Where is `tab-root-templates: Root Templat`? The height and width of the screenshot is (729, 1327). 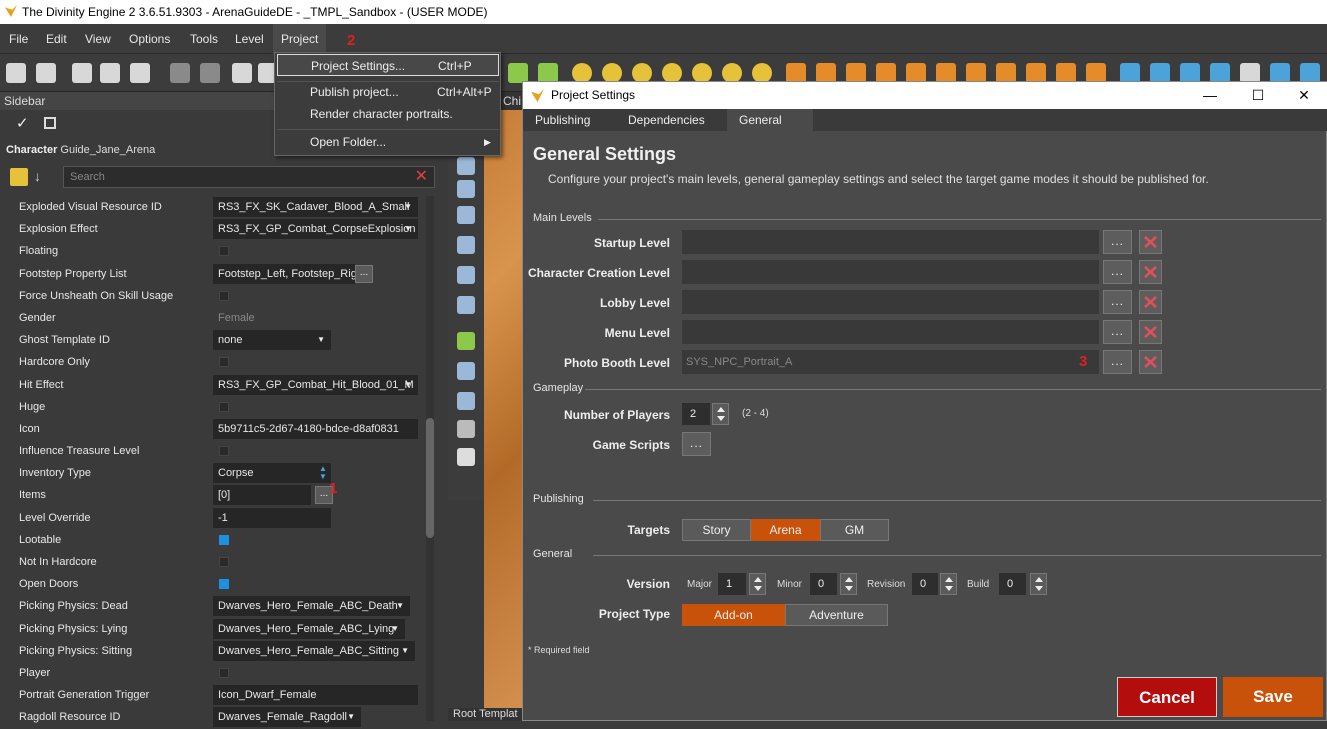 tab-root-templates: Root Templat is located at coordinates (488, 714).